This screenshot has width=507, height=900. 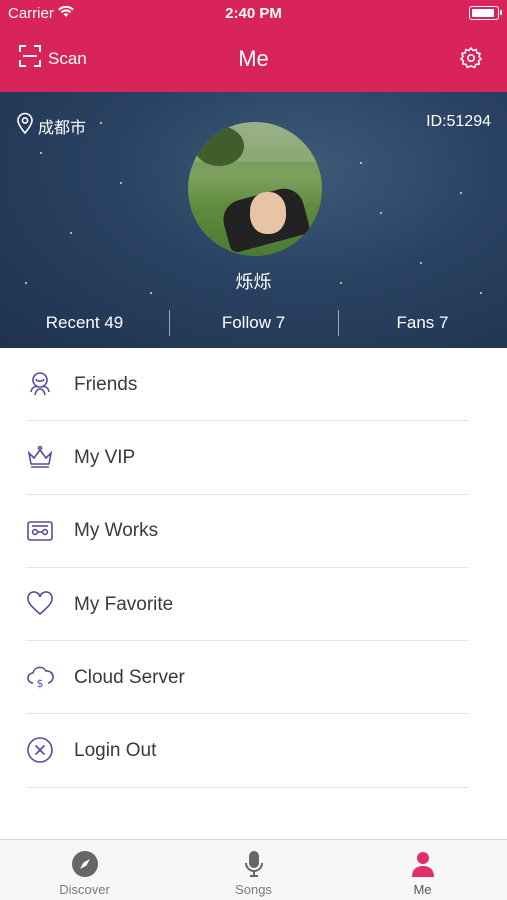 What do you see at coordinates (253, 889) in the screenshot?
I see `tab-label: Songs` at bounding box center [253, 889].